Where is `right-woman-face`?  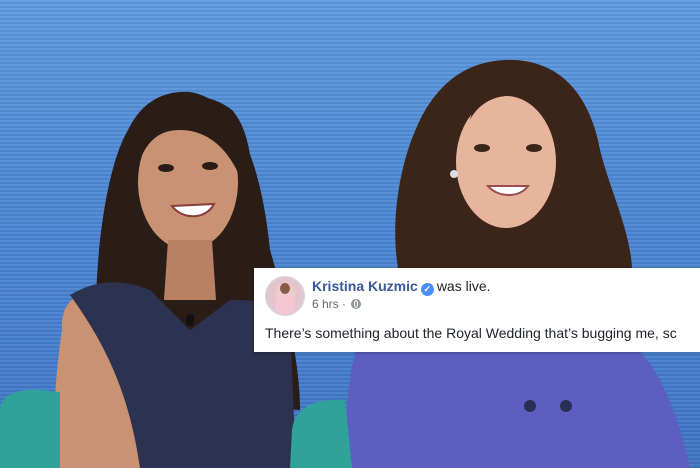
right-woman-face is located at coordinates (506, 162).